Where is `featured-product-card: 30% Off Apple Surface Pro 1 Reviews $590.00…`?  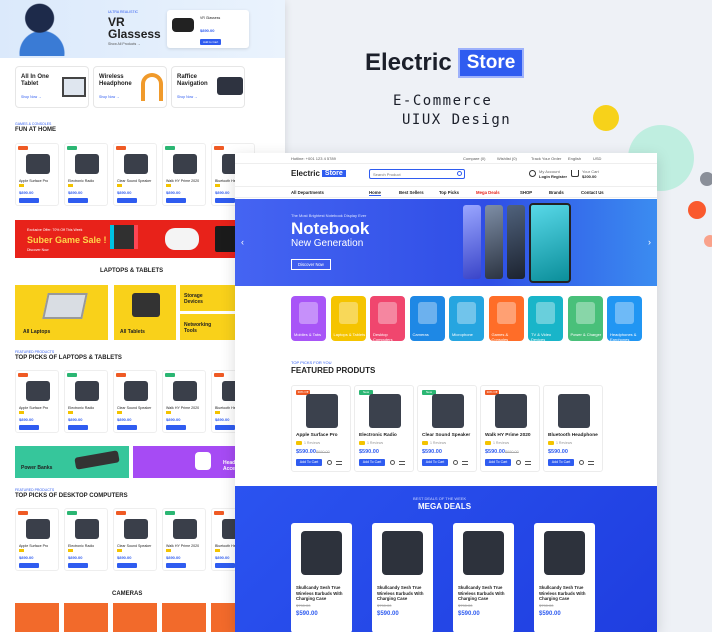
featured-product-card: 30% Off Apple Surface Pro 1 Reviews $590.00… is located at coordinates (321, 428).